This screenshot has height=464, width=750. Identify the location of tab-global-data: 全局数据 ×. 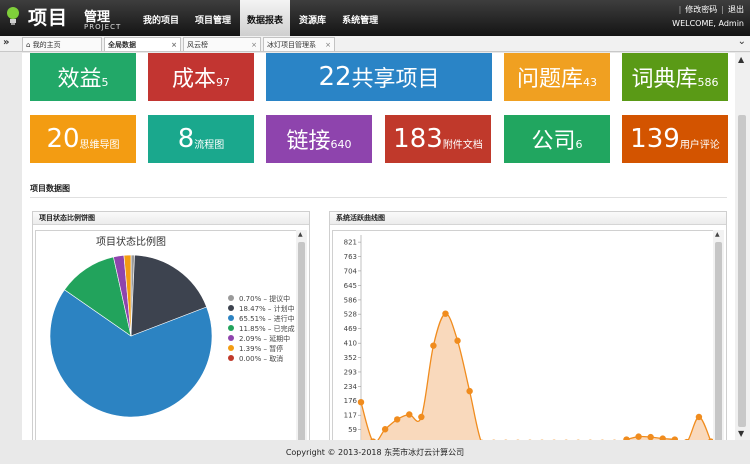
(142, 44).